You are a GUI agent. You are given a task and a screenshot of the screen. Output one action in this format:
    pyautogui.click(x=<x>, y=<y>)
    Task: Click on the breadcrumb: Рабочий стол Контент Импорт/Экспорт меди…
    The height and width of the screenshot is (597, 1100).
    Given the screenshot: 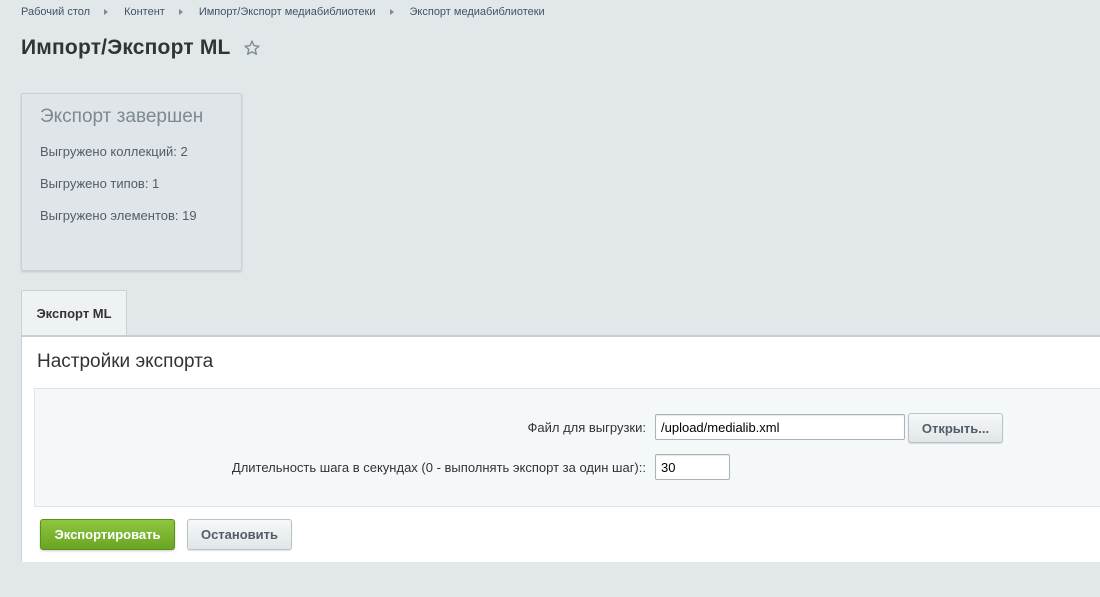 What is the action you would take?
    pyautogui.click(x=283, y=12)
    